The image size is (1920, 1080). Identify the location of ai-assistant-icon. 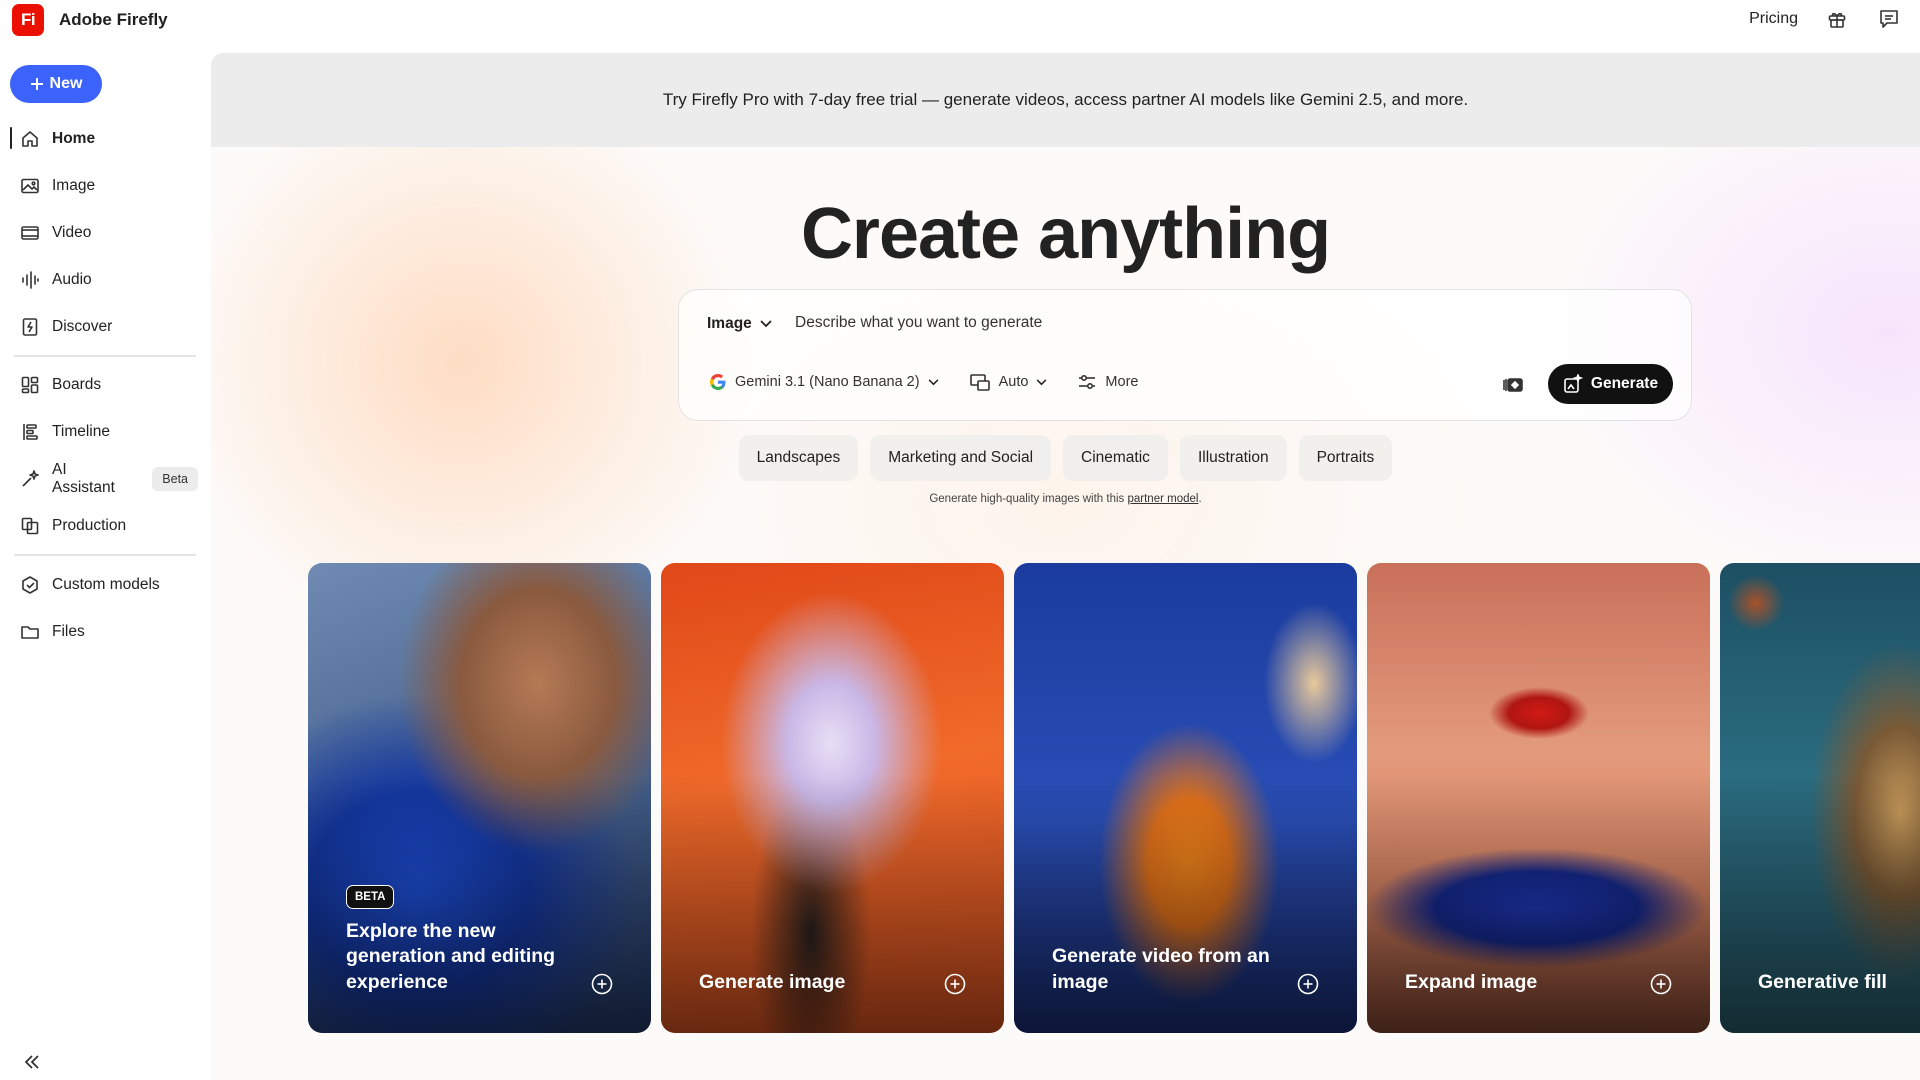
(30, 478).